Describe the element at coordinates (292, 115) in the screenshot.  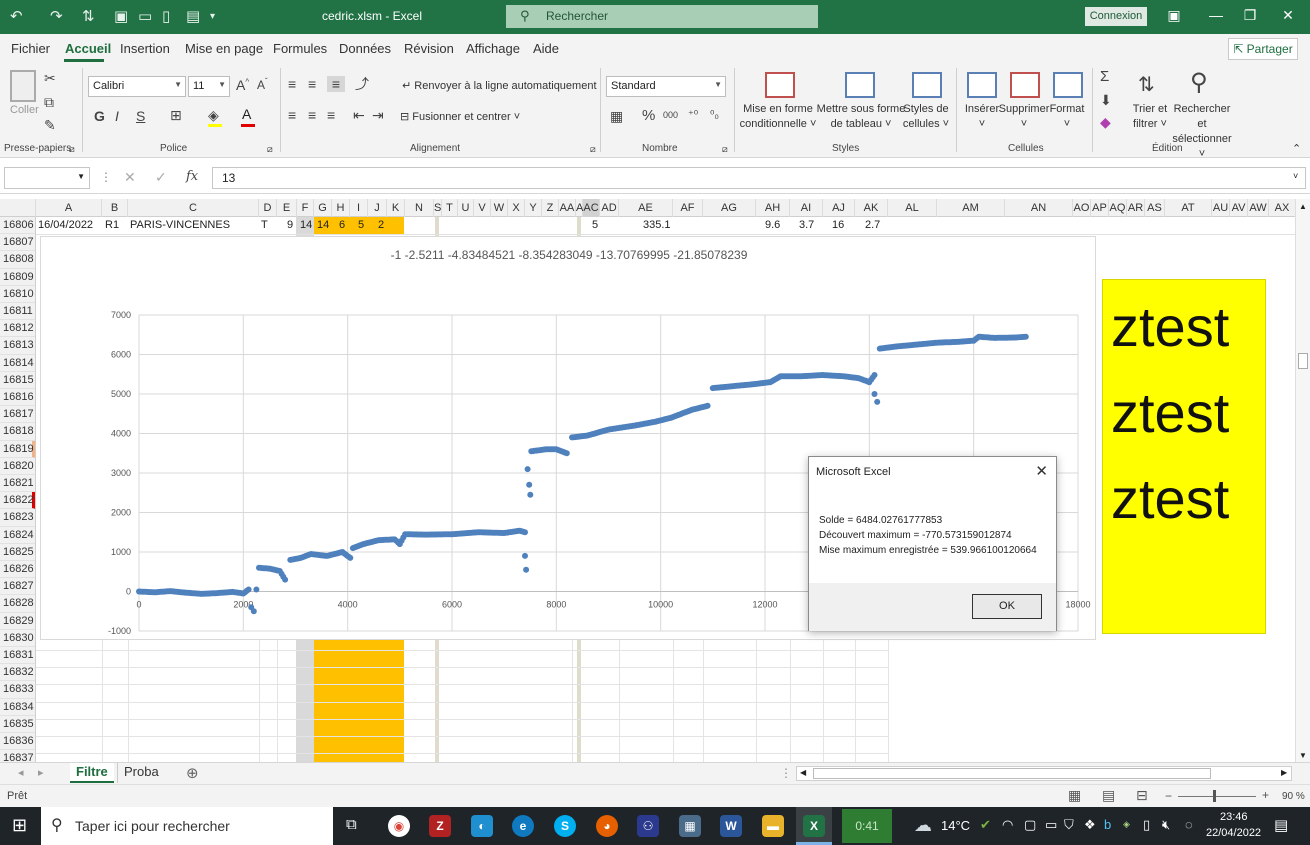
I see `align-left-icon: ≡` at that location.